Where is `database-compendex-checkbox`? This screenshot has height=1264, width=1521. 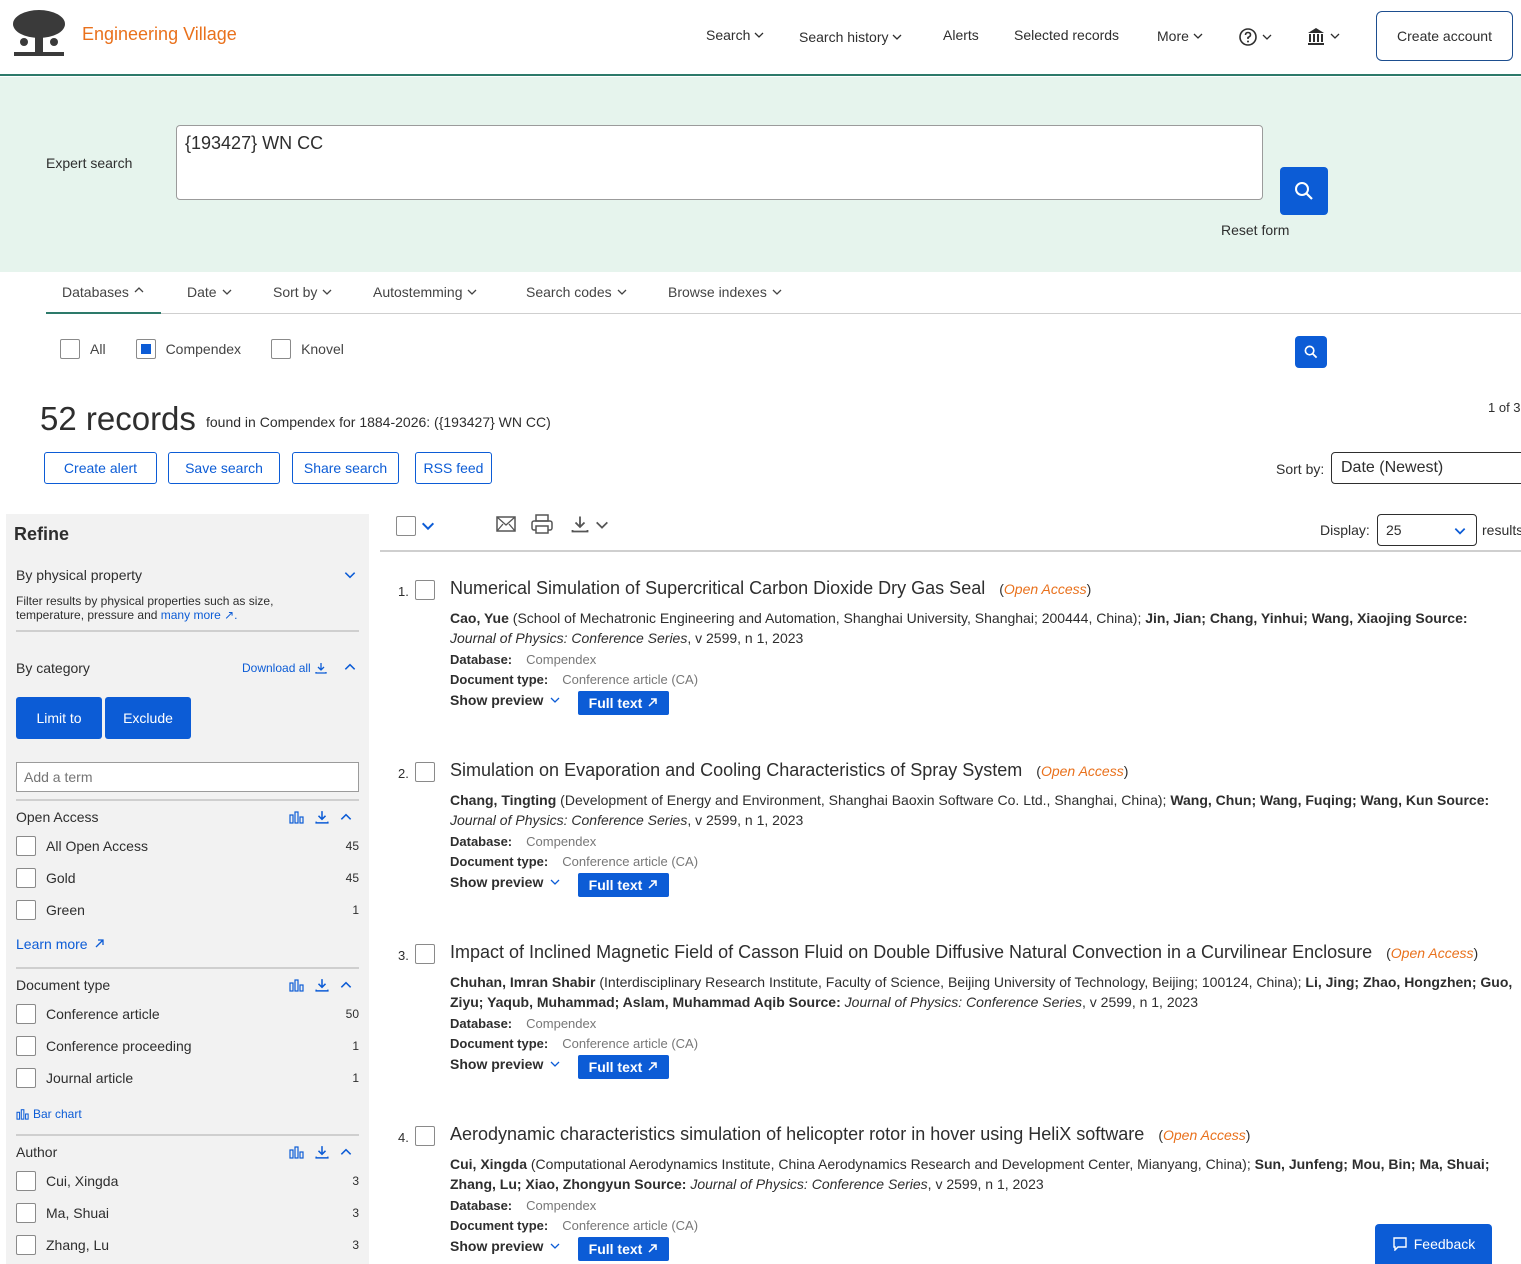 database-compendex-checkbox is located at coordinates (145, 349).